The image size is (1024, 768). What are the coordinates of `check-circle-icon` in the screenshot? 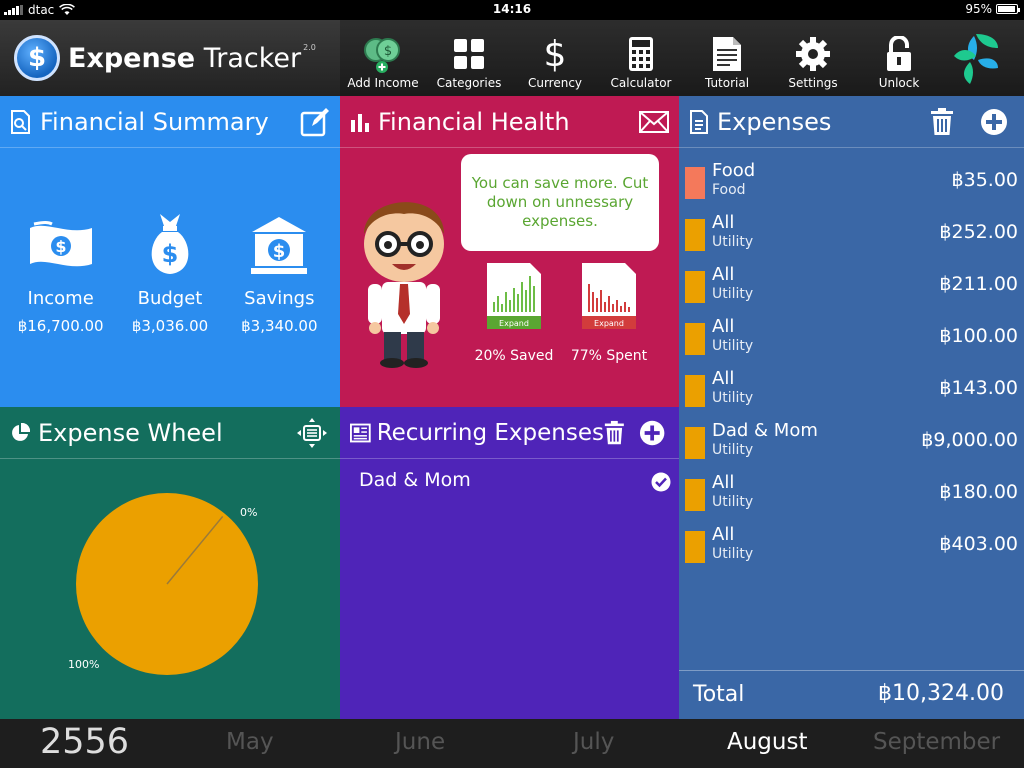 It's located at (661, 482).